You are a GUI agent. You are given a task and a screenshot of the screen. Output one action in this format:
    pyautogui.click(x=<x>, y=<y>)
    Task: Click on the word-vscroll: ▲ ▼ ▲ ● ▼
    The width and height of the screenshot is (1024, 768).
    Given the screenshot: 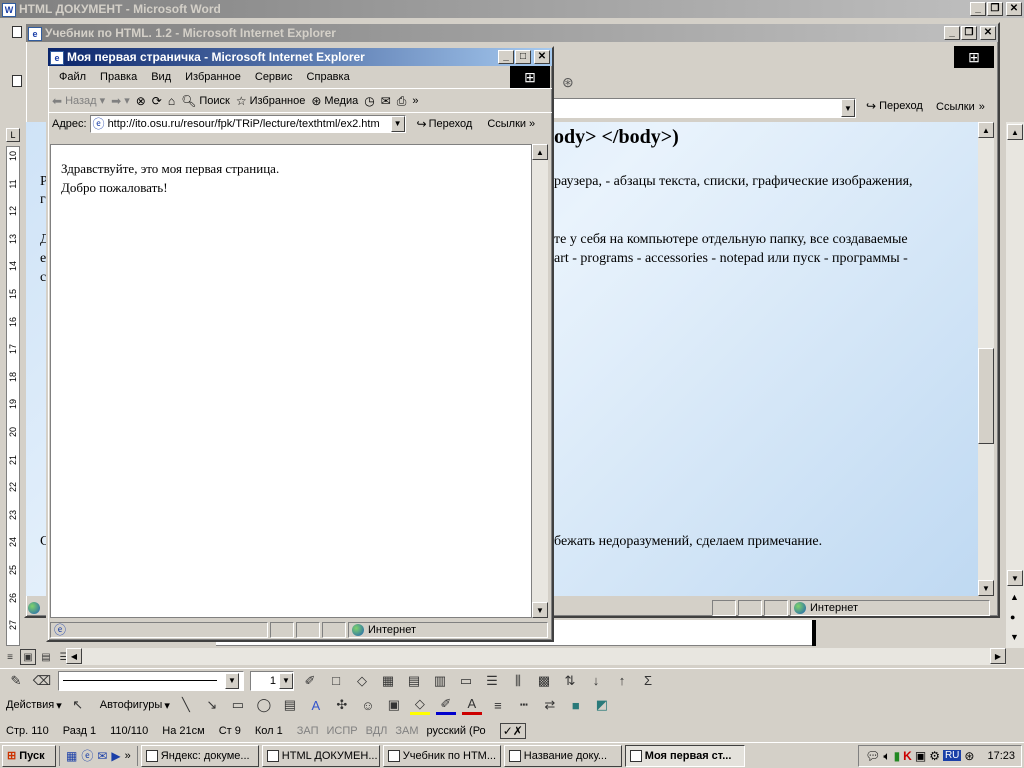 What is the action you would take?
    pyautogui.click(x=1015, y=385)
    